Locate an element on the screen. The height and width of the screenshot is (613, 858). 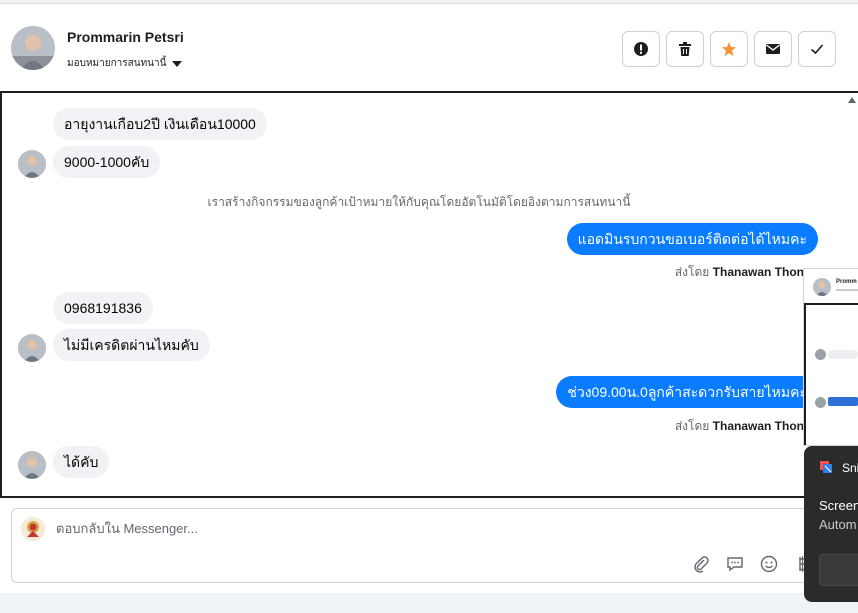
delete-button is located at coordinates (685, 49).